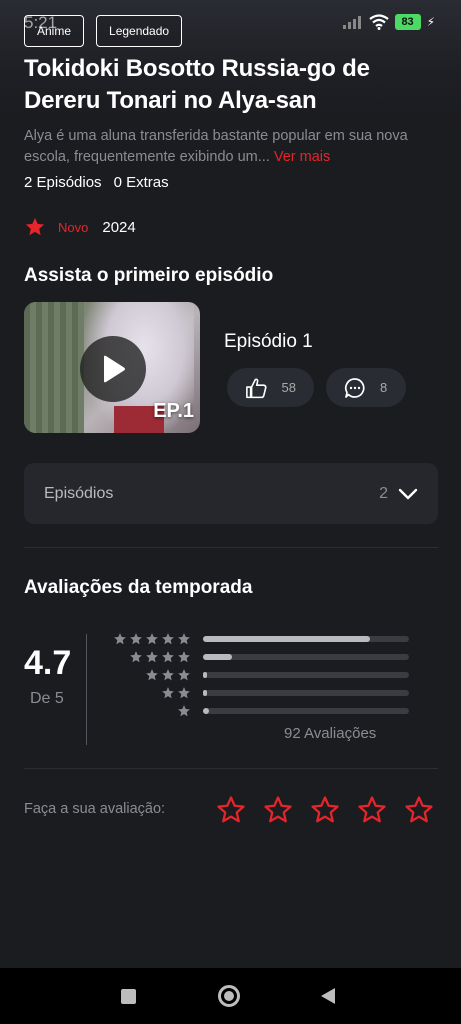 The image size is (461, 1024). I want to click on rate-stars, so click(325, 810).